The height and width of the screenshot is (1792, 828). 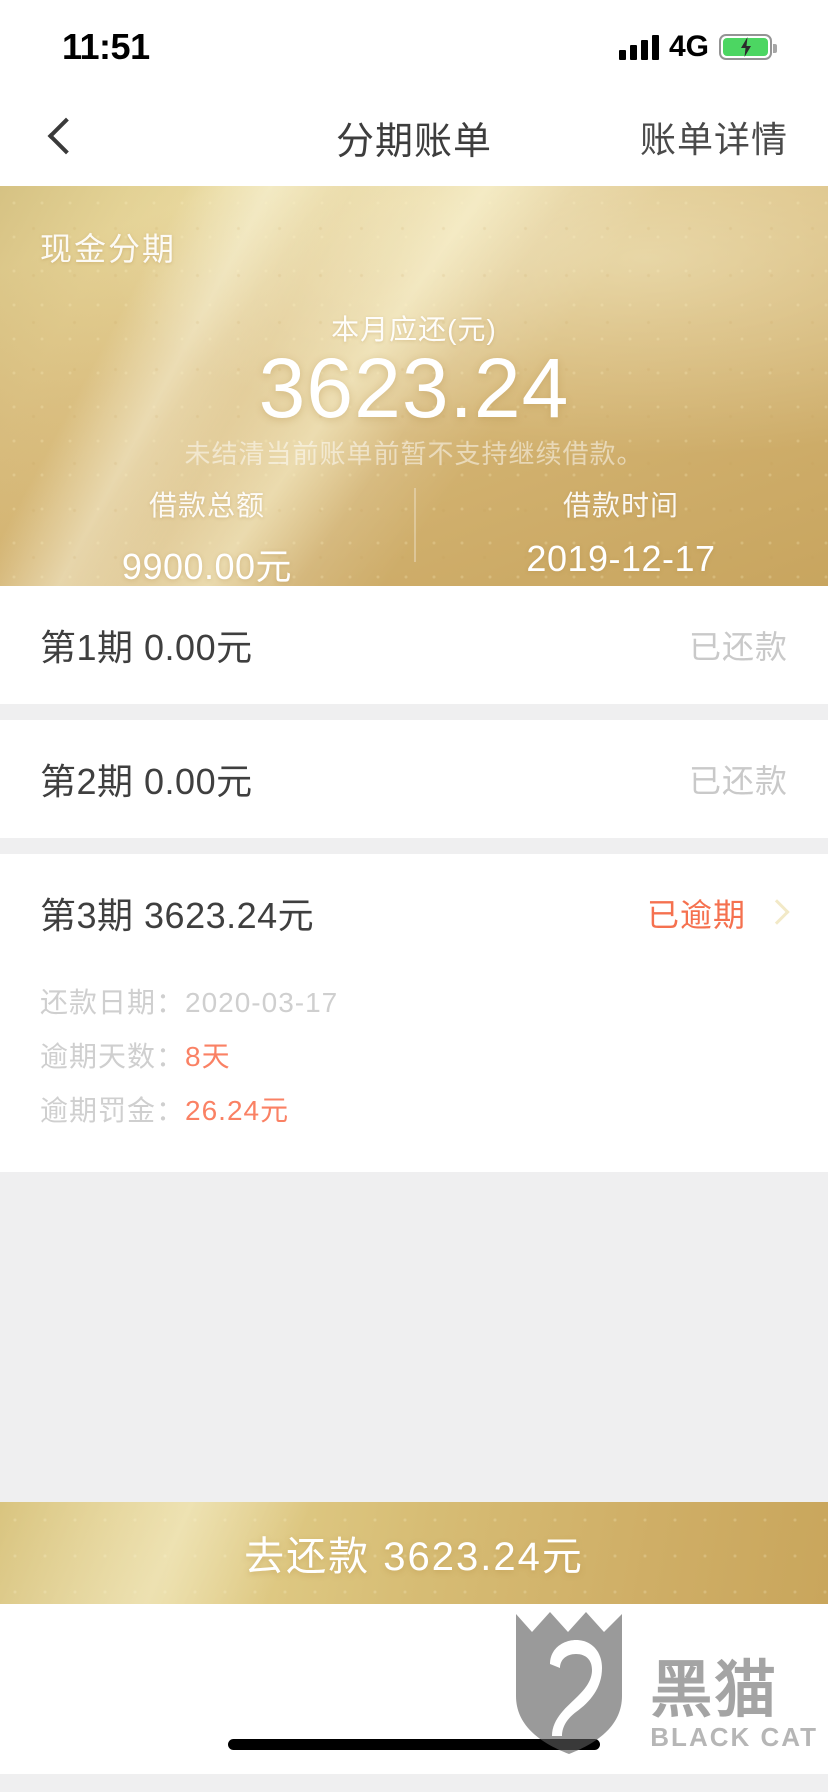 I want to click on loan-total-label: 借款总额, so click(x=206, y=505).